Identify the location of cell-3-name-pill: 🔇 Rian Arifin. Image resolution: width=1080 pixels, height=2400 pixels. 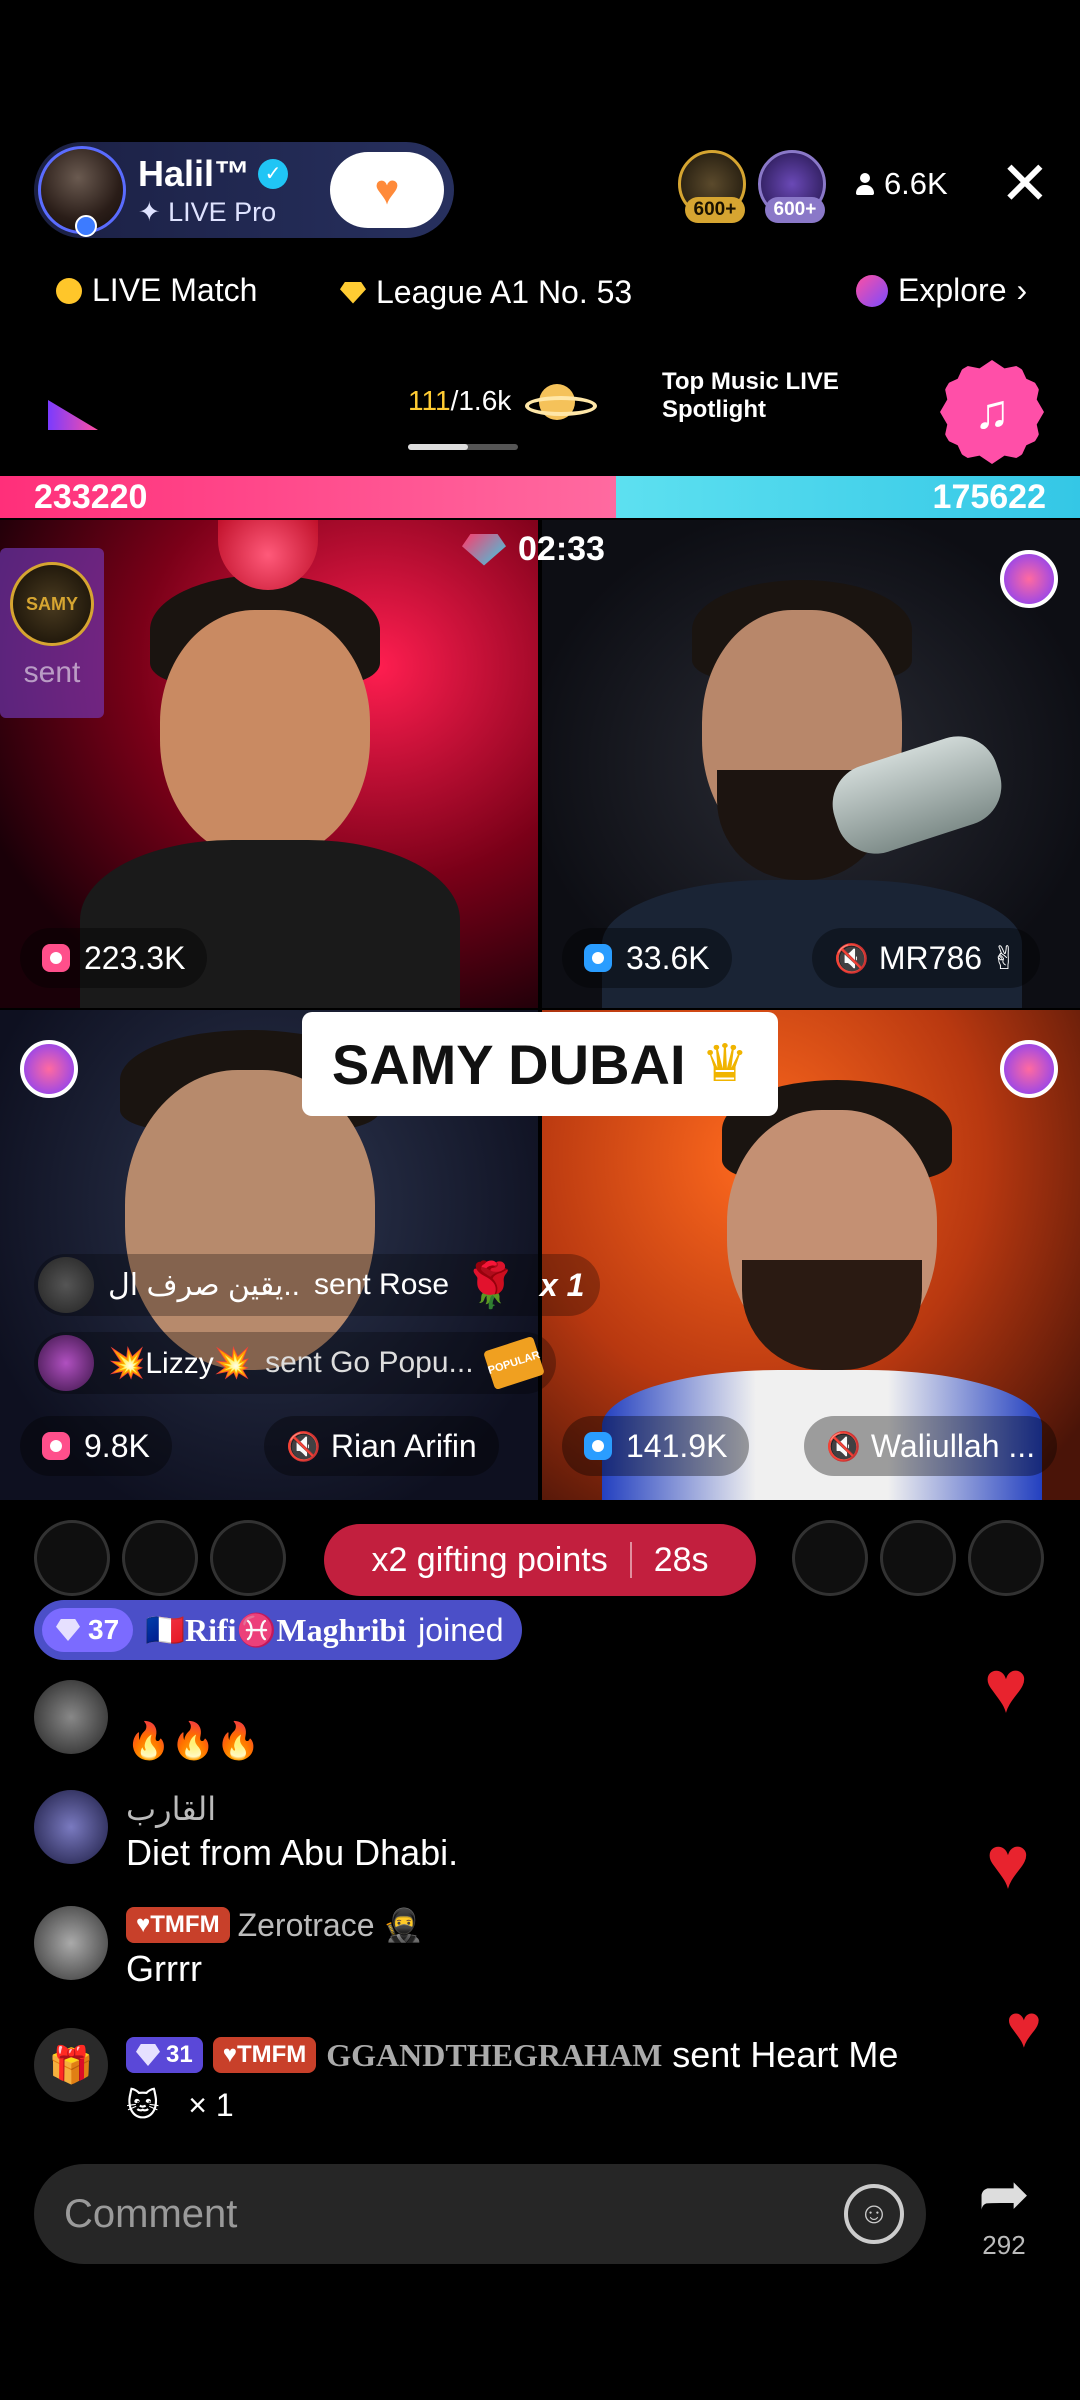
(381, 1446).